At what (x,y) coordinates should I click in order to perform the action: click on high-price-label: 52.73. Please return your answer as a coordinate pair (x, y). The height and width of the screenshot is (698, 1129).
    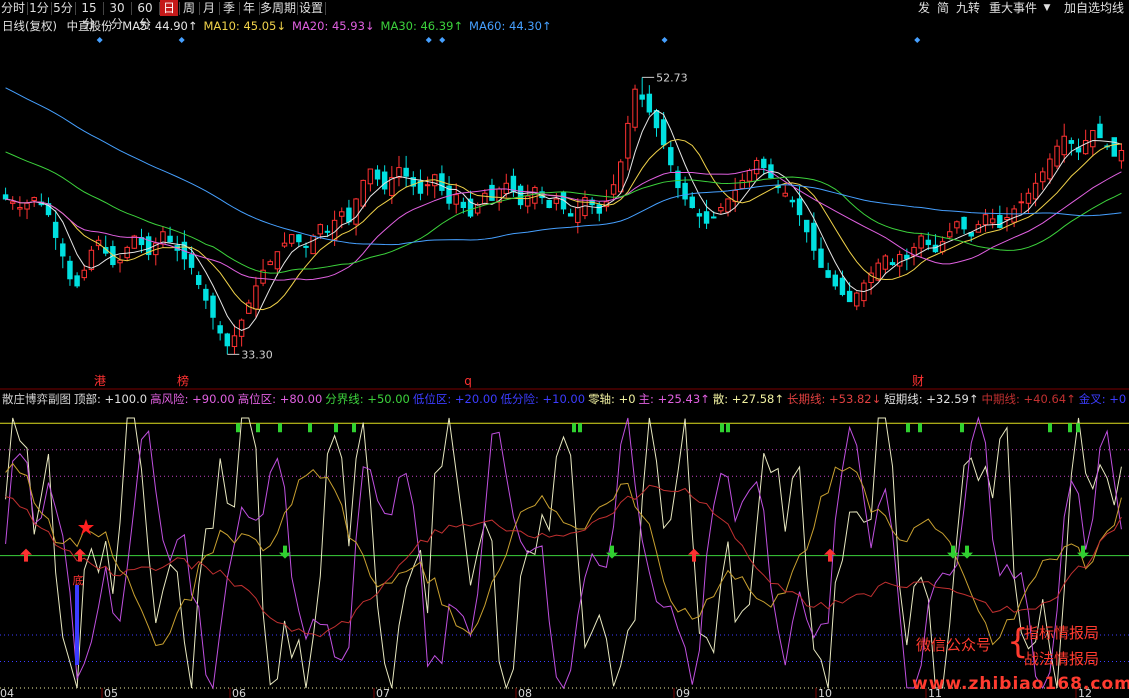
    Looking at the image, I should click on (672, 77).